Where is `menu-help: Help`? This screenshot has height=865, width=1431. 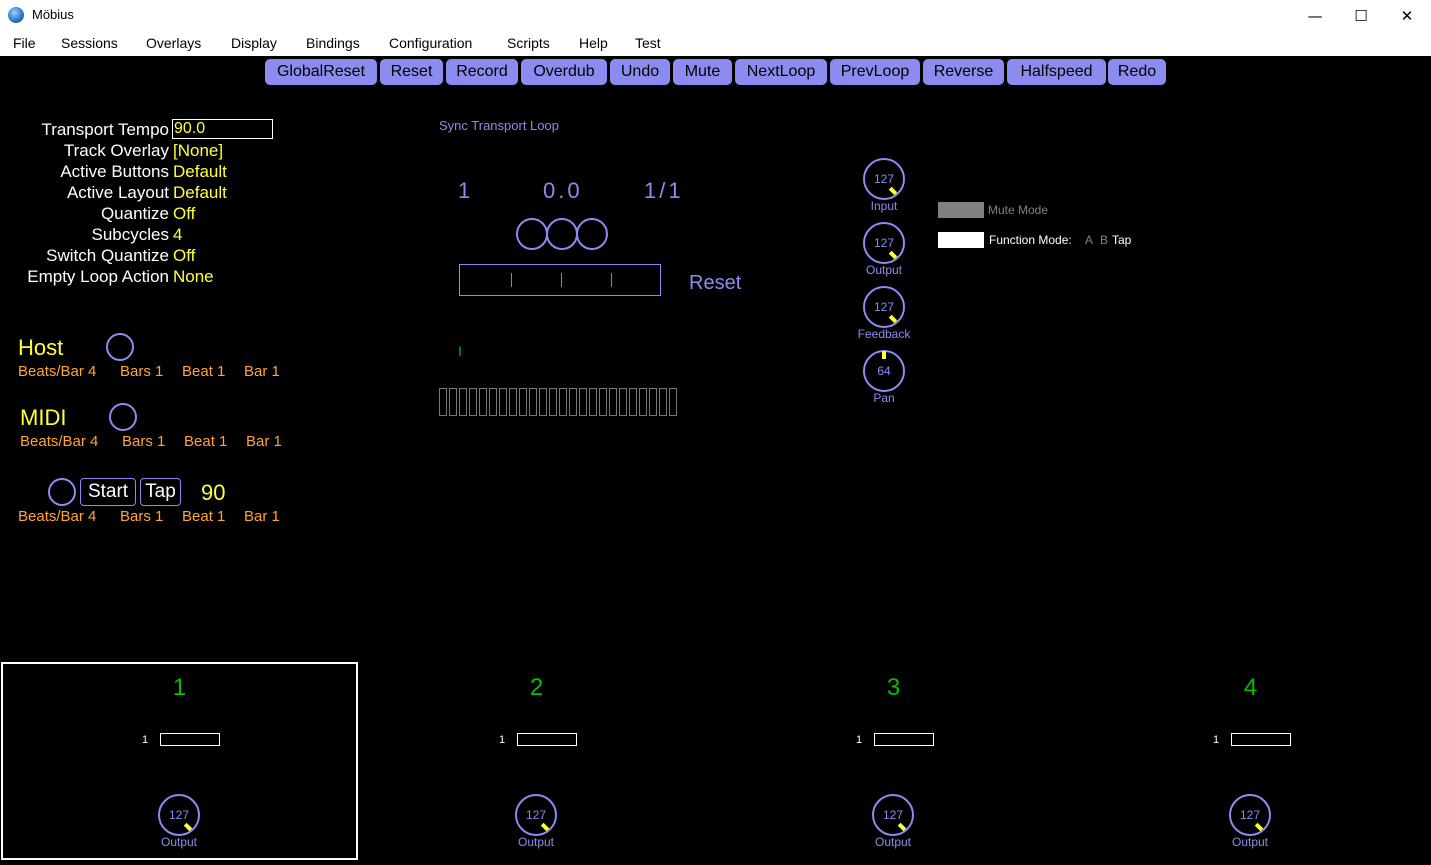 menu-help: Help is located at coordinates (593, 43).